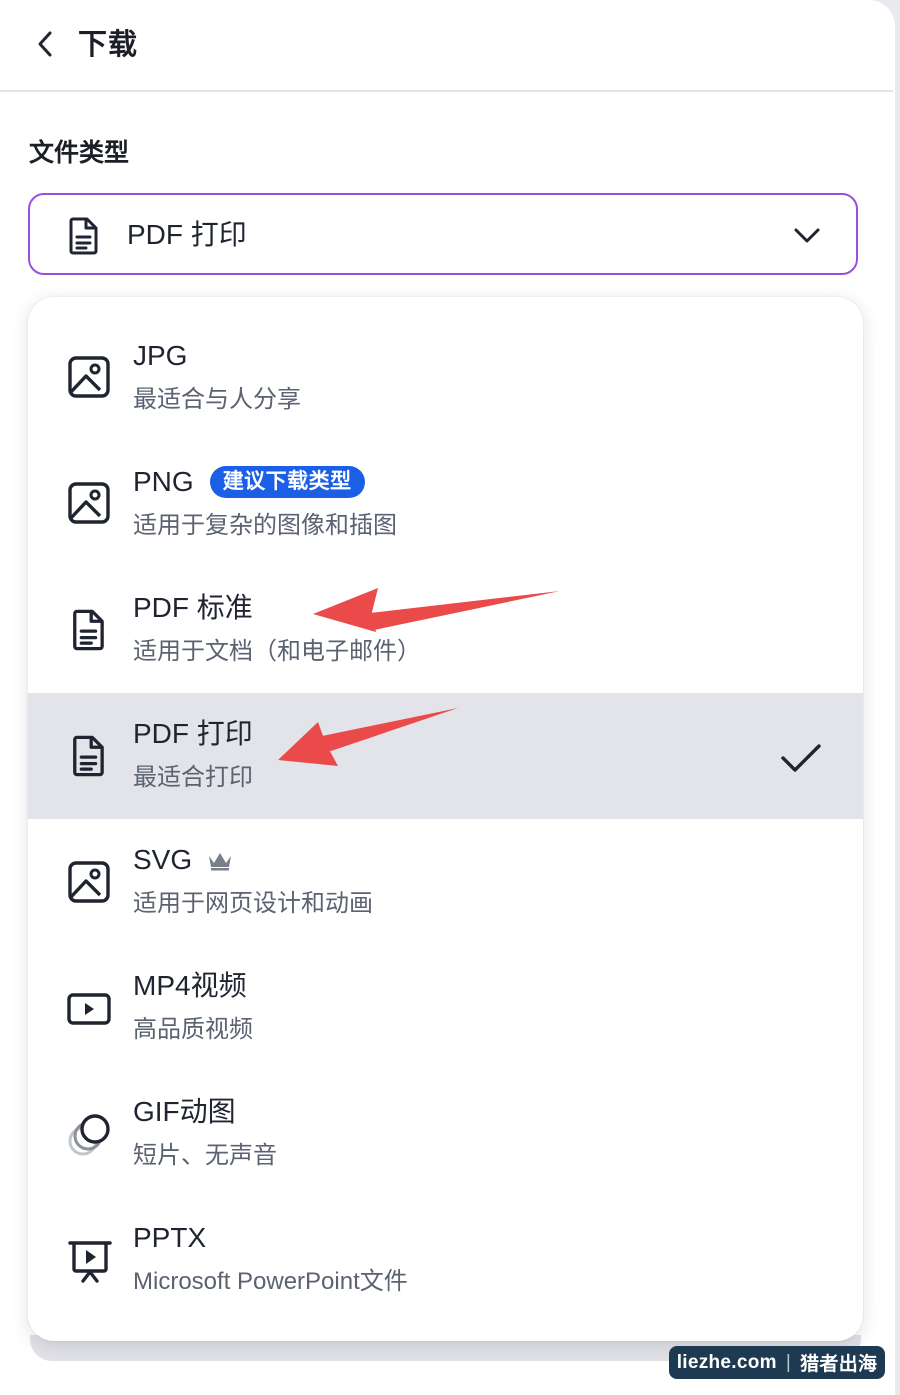 Image resolution: width=900 pixels, height=1395 pixels. I want to click on option-title: PDF 打印, so click(193, 733).